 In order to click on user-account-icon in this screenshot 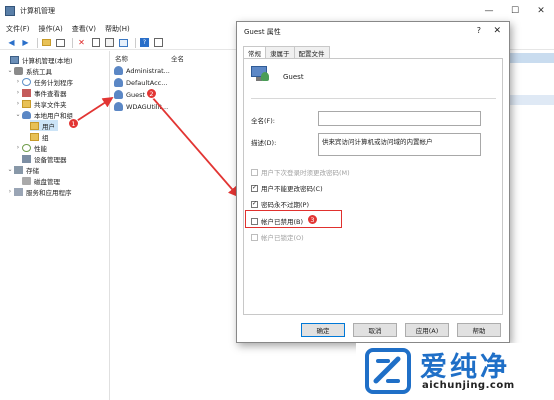, I will do `click(260, 74)`.